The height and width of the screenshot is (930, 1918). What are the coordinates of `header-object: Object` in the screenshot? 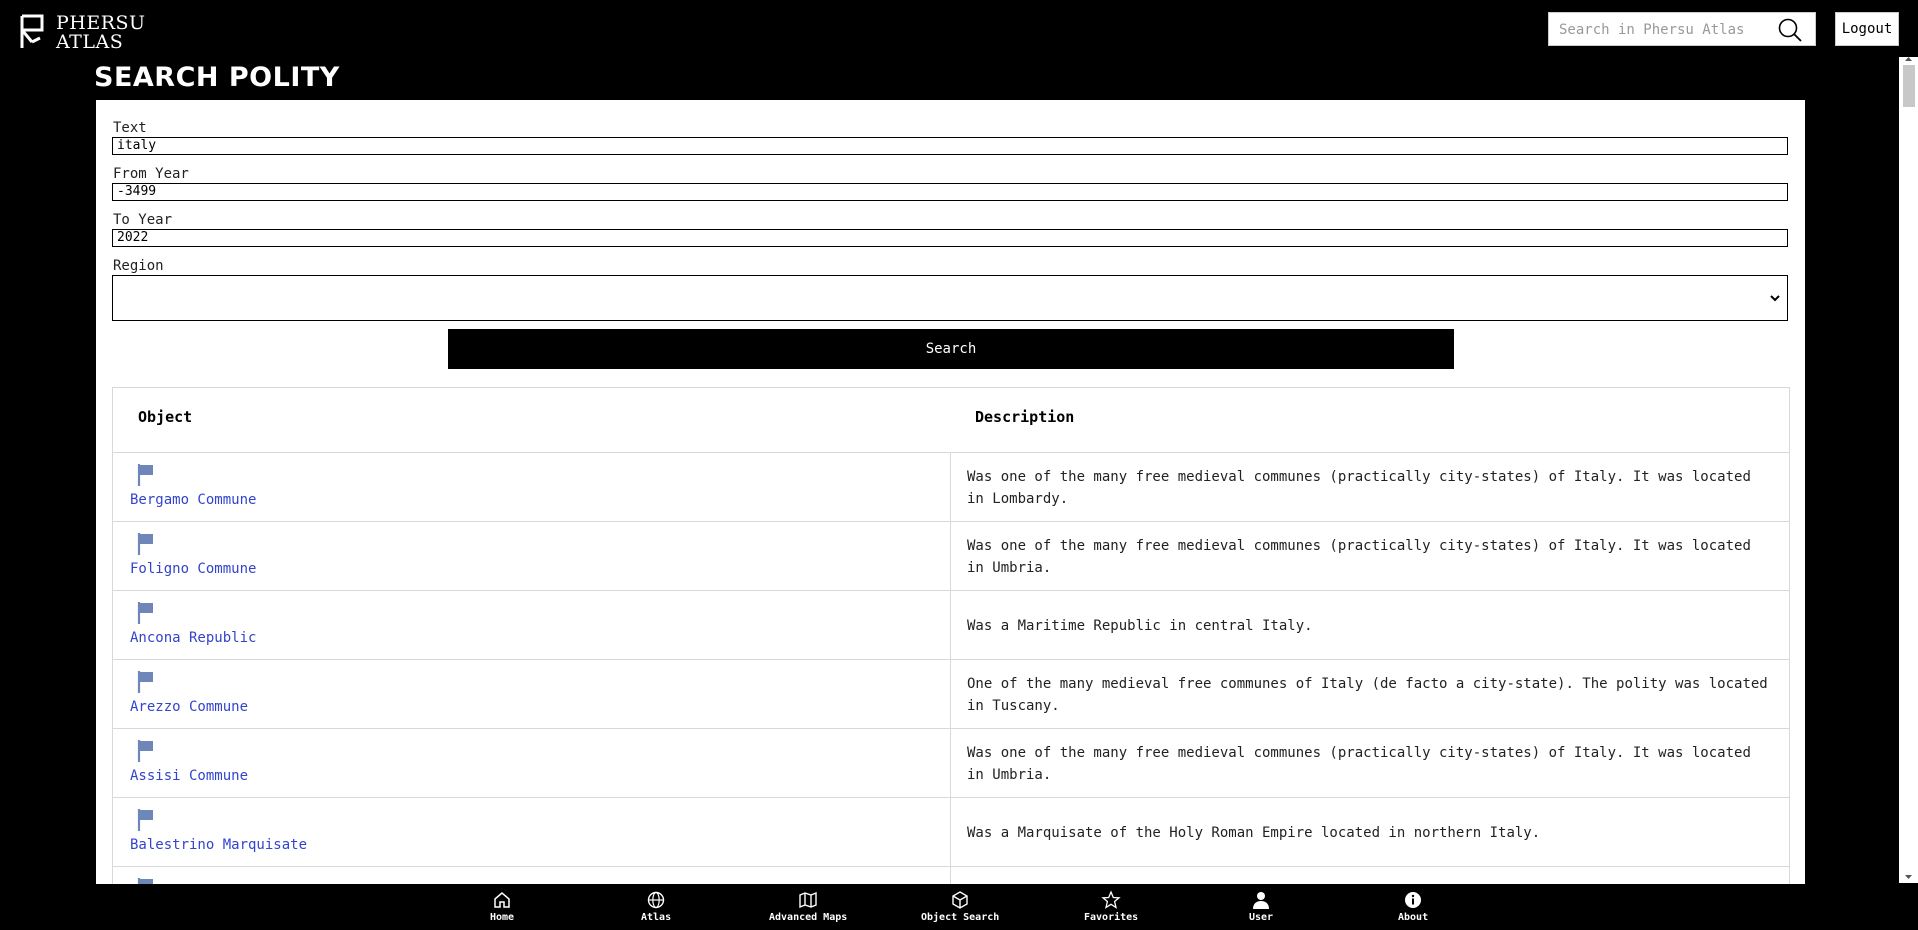 It's located at (165, 417).